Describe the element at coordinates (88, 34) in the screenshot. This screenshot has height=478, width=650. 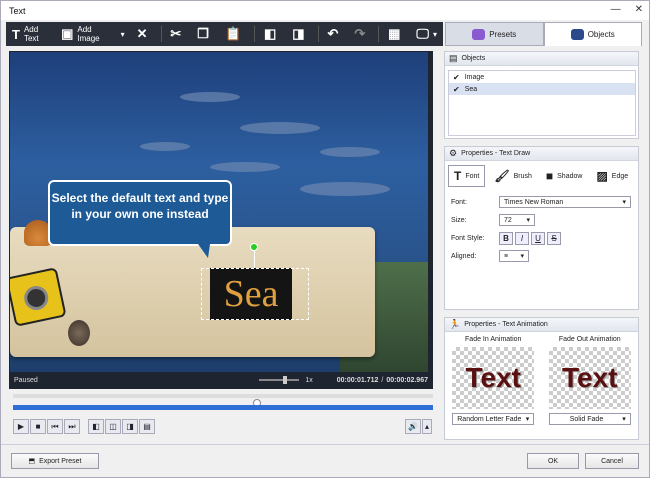
I see `add-image-label: Add Image` at that location.